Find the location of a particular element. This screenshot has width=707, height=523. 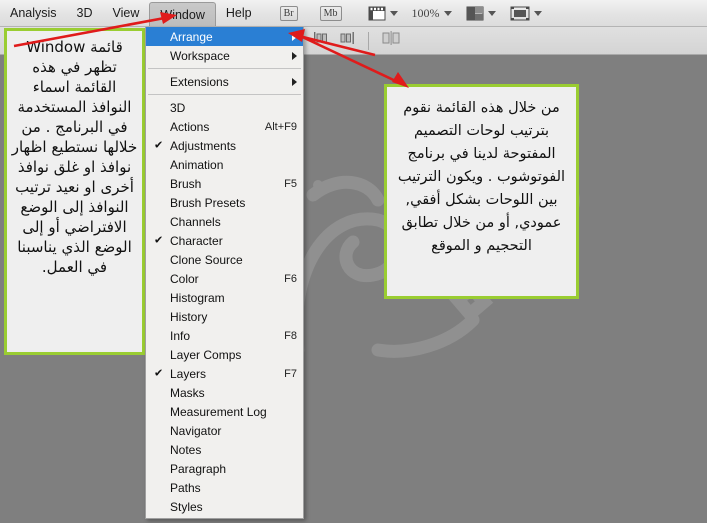

menu-item-info: Info F8 is located at coordinates (224, 335).